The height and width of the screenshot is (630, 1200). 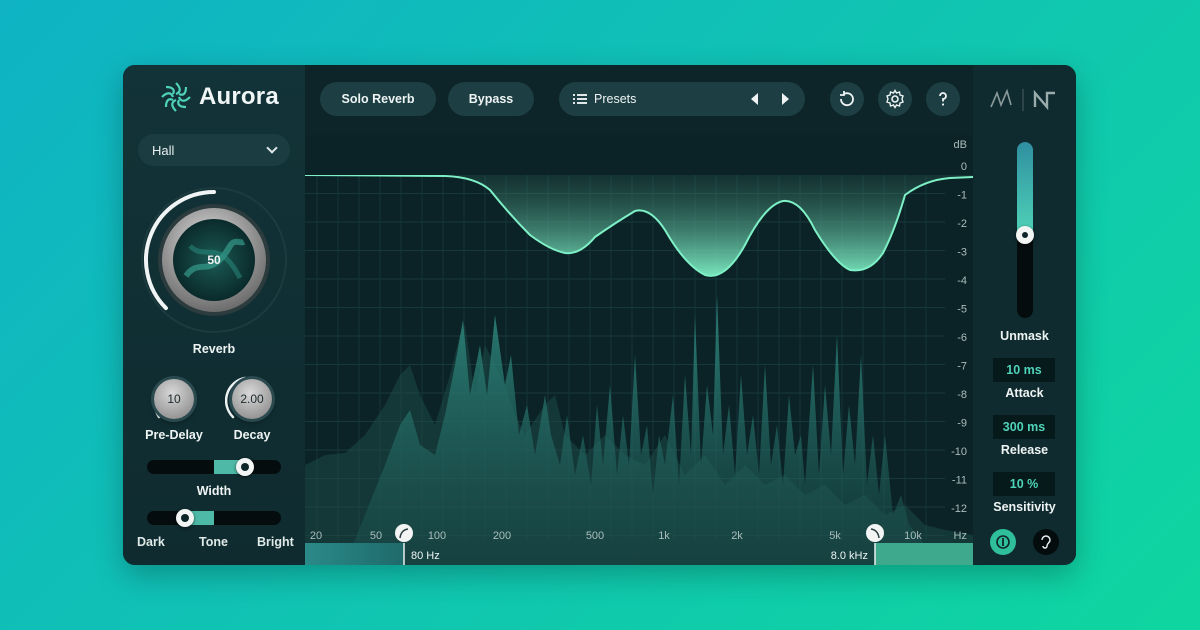 What do you see at coordinates (1024, 370) in the screenshot?
I see `attack-value: 10 ms` at bounding box center [1024, 370].